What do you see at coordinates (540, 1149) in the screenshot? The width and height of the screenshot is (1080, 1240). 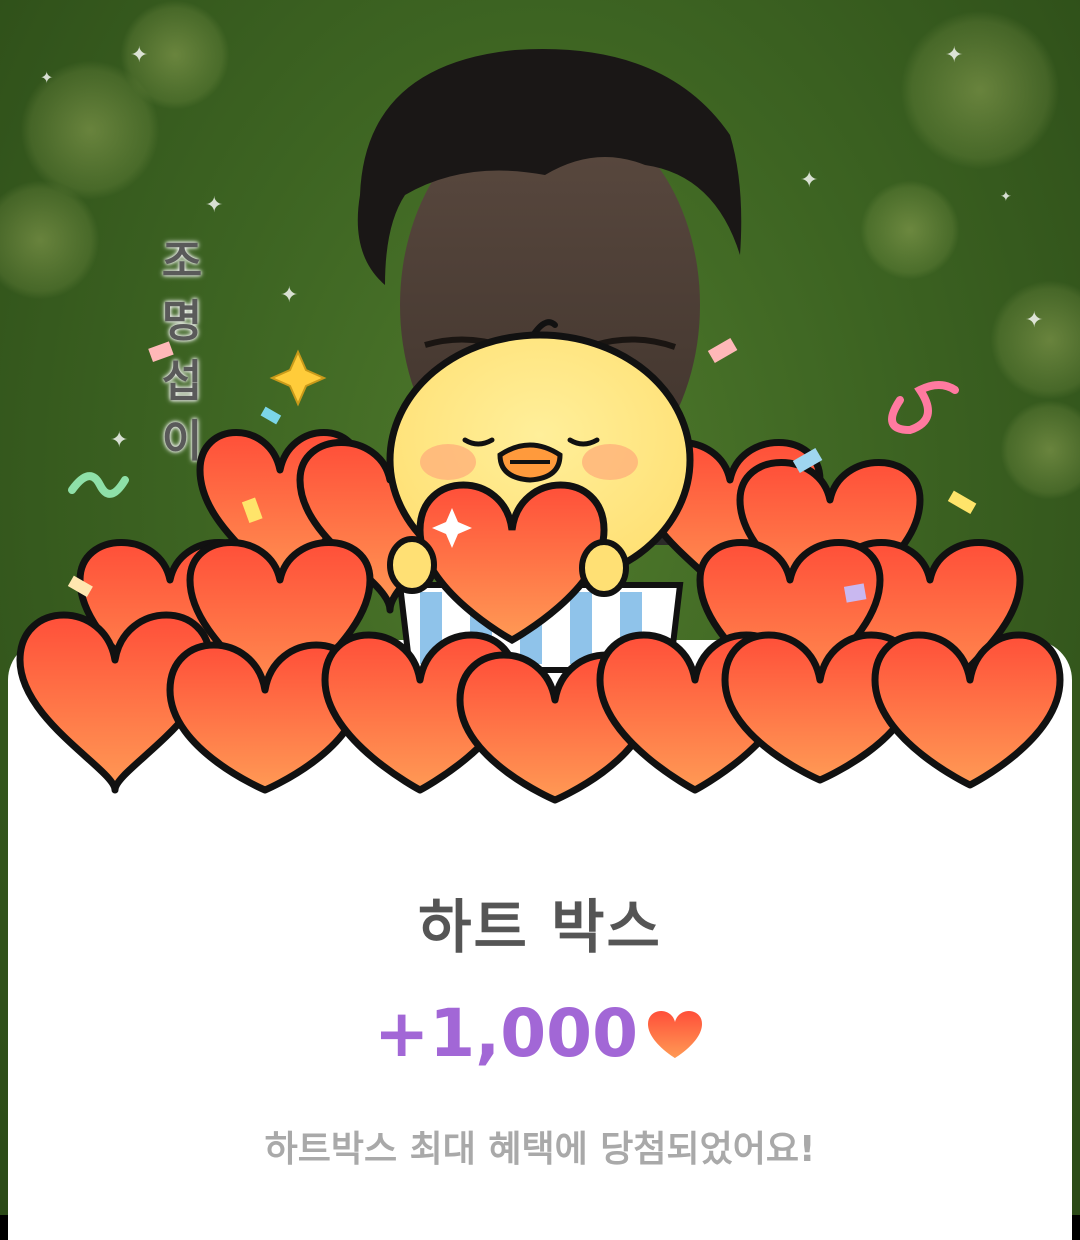 I see `popup-message: 하트박스 최대 혜택에 당첨되었어요!` at bounding box center [540, 1149].